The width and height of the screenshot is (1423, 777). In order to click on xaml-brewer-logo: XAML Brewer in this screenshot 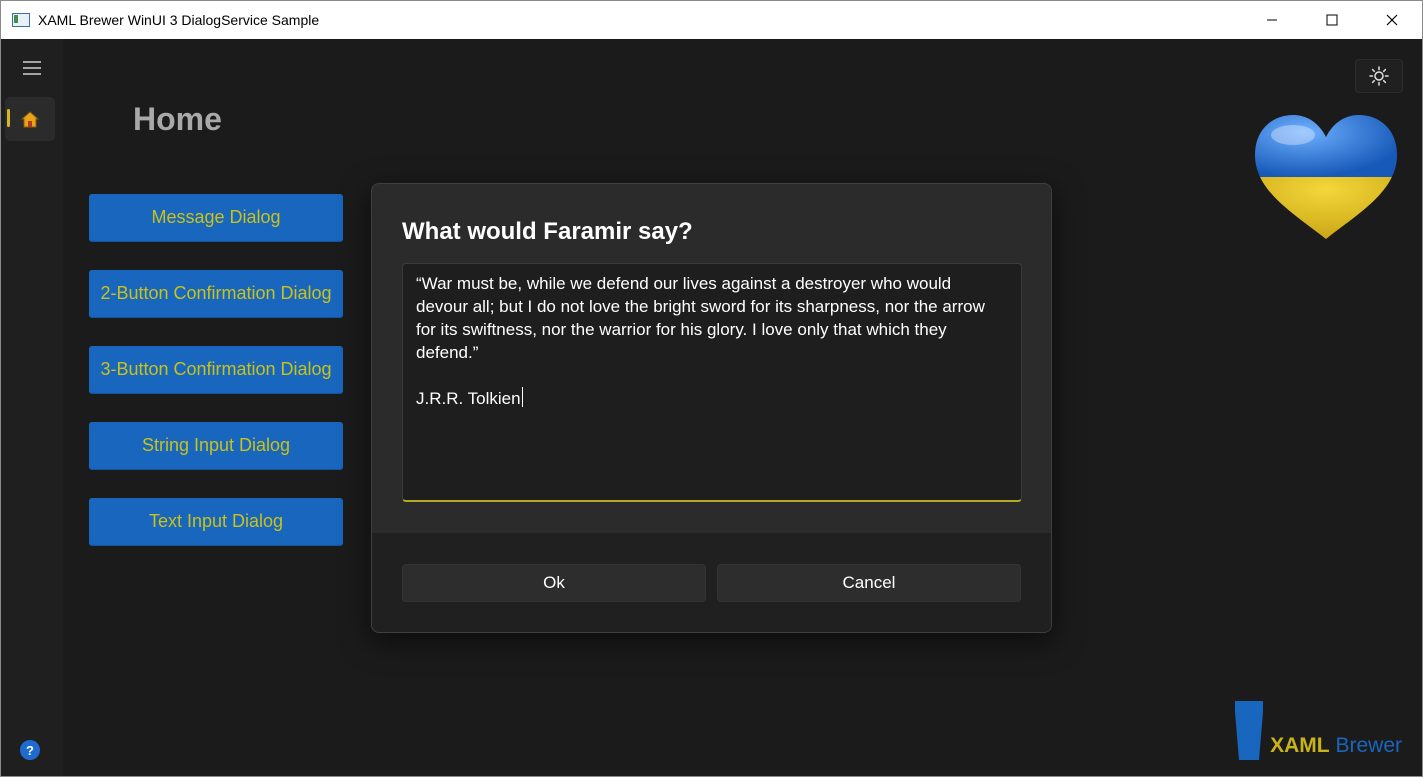, I will do `click(1318, 731)`.